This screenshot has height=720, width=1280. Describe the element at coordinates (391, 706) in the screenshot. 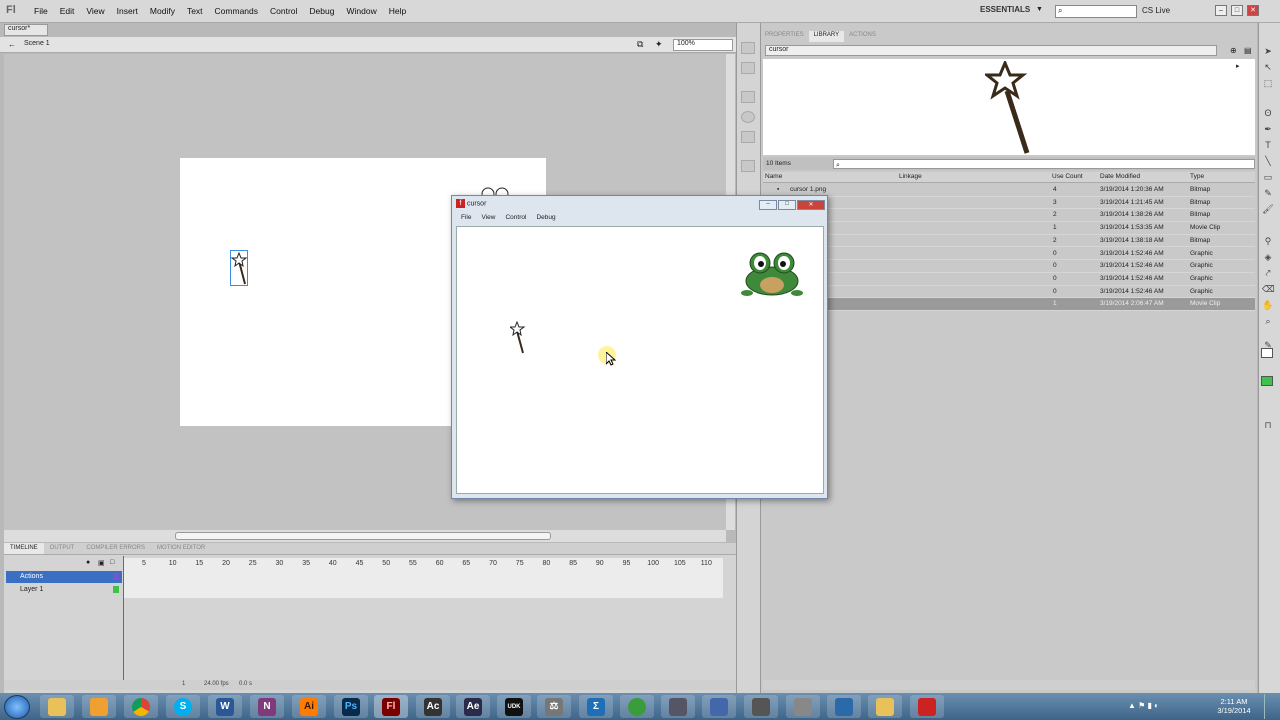

I see `taskbar-flash: Fl` at that location.